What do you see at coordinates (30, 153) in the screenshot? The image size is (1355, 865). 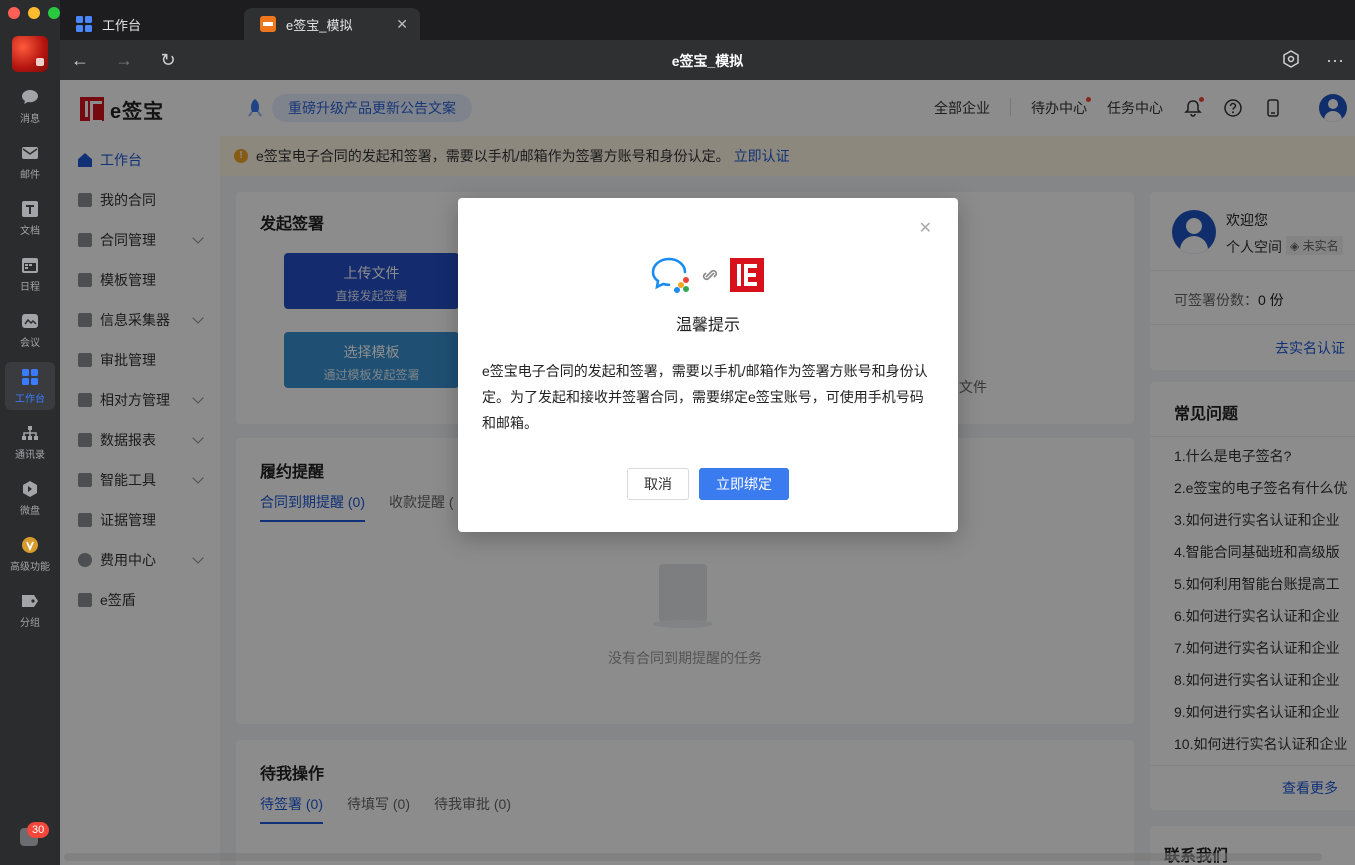 I see `mail-icon` at bounding box center [30, 153].